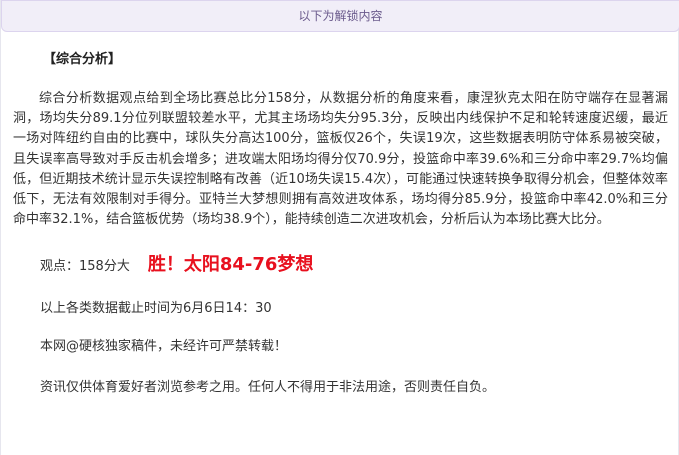  Describe the element at coordinates (268, 388) in the screenshot. I see `disclaimer-text: 资讯仅供体育爱好者浏览参考之用。任何人不得用于非法用途，否则责任自负。` at that location.